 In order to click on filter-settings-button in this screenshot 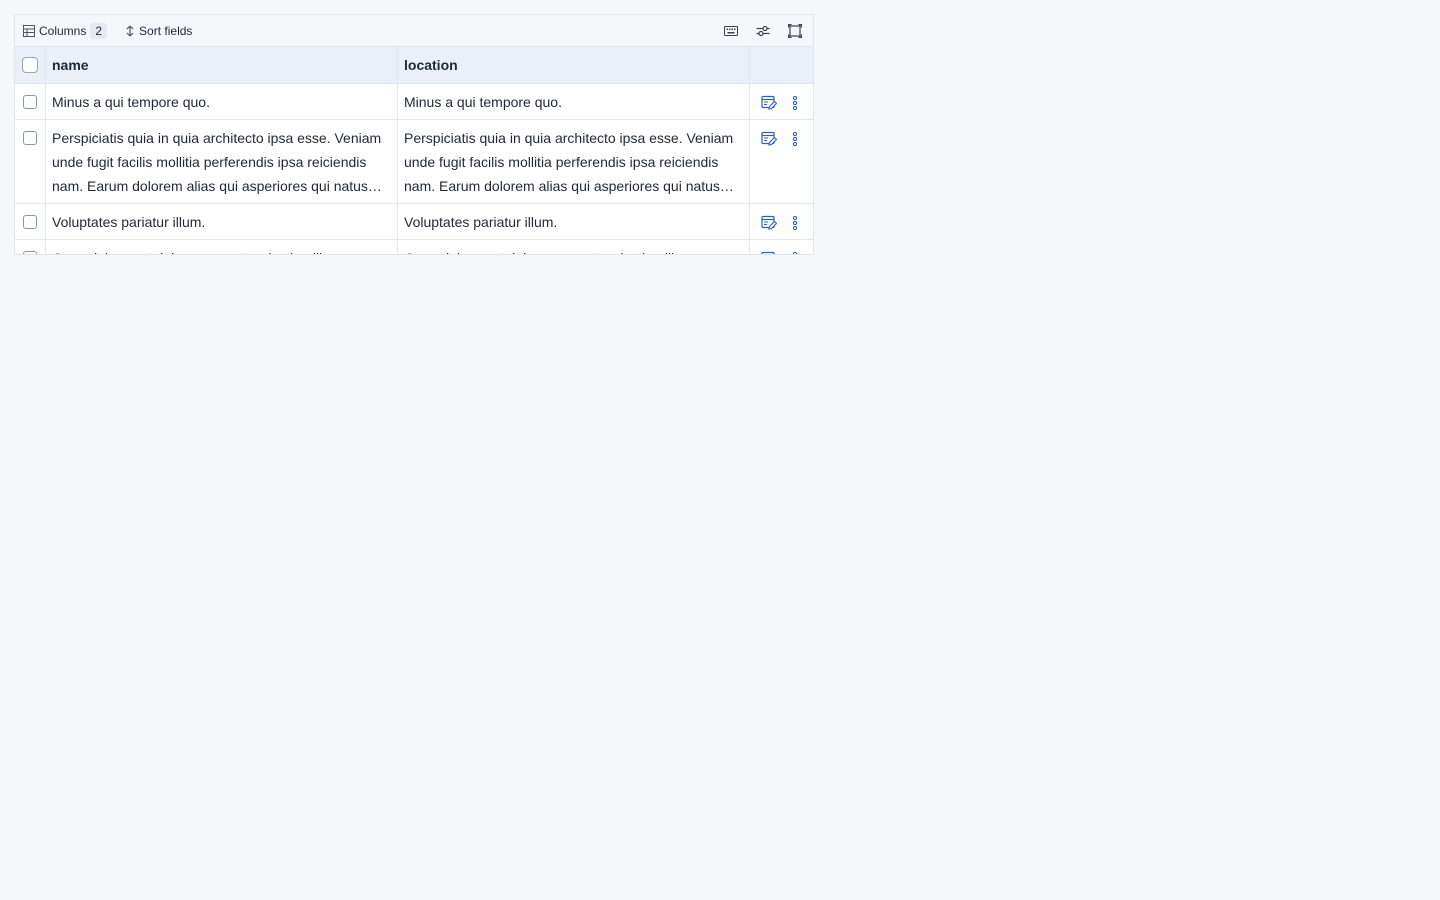, I will do `click(763, 31)`.